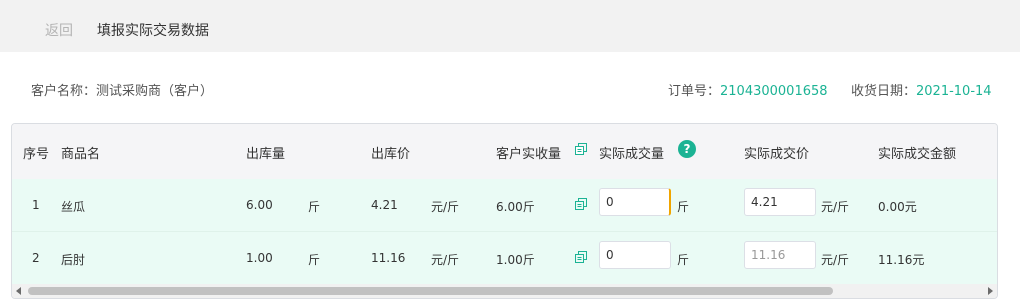 The width and height of the screenshot is (1020, 307). What do you see at coordinates (990, 291) in the screenshot?
I see `scroll-right-icon` at bounding box center [990, 291].